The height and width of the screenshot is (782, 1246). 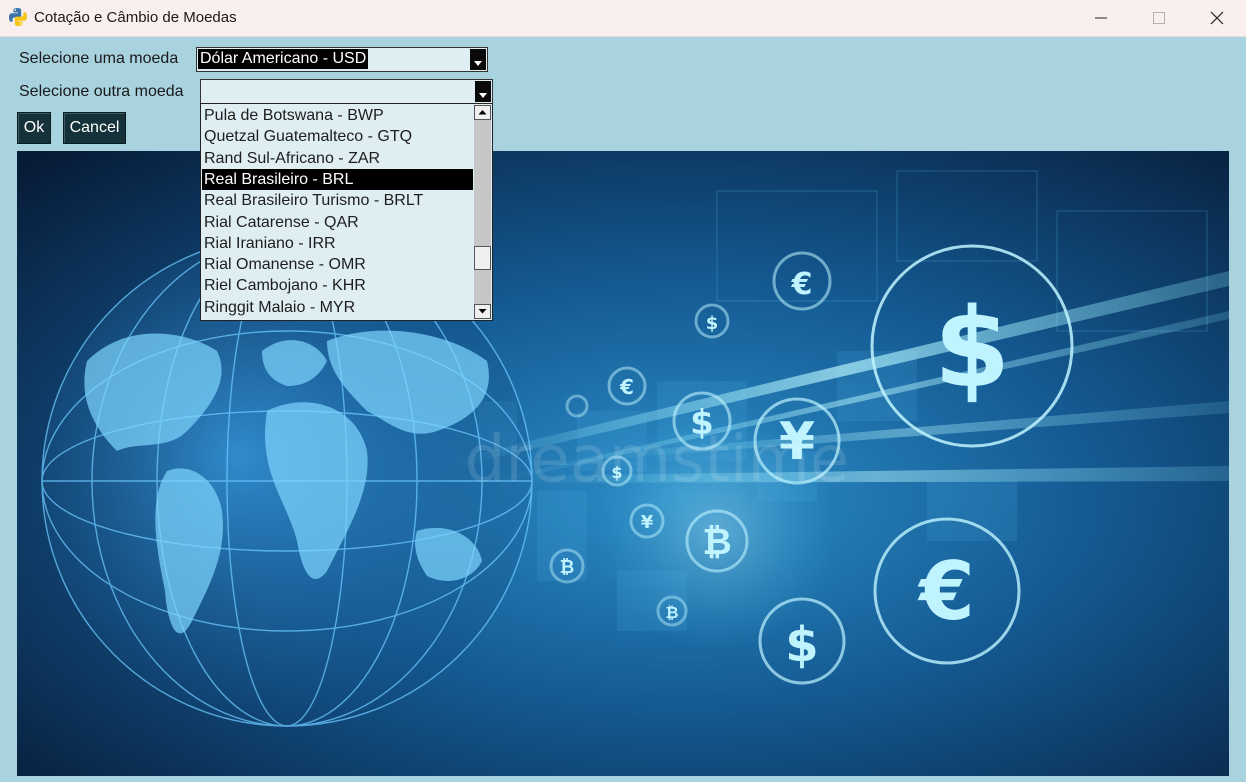 What do you see at coordinates (99, 58) in the screenshot?
I see `first-currency-label: Selecione uma moeda` at bounding box center [99, 58].